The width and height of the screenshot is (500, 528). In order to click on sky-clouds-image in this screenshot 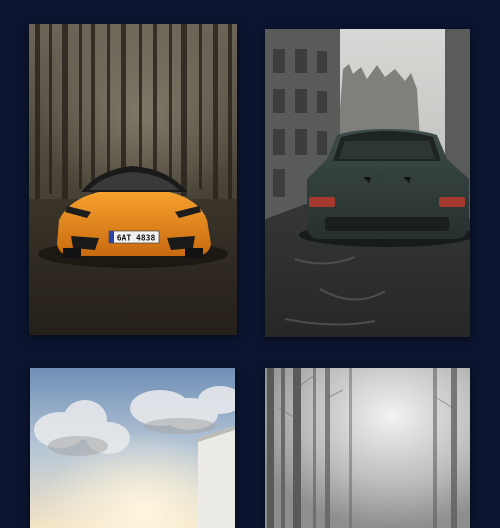, I will do `click(132, 448)`.